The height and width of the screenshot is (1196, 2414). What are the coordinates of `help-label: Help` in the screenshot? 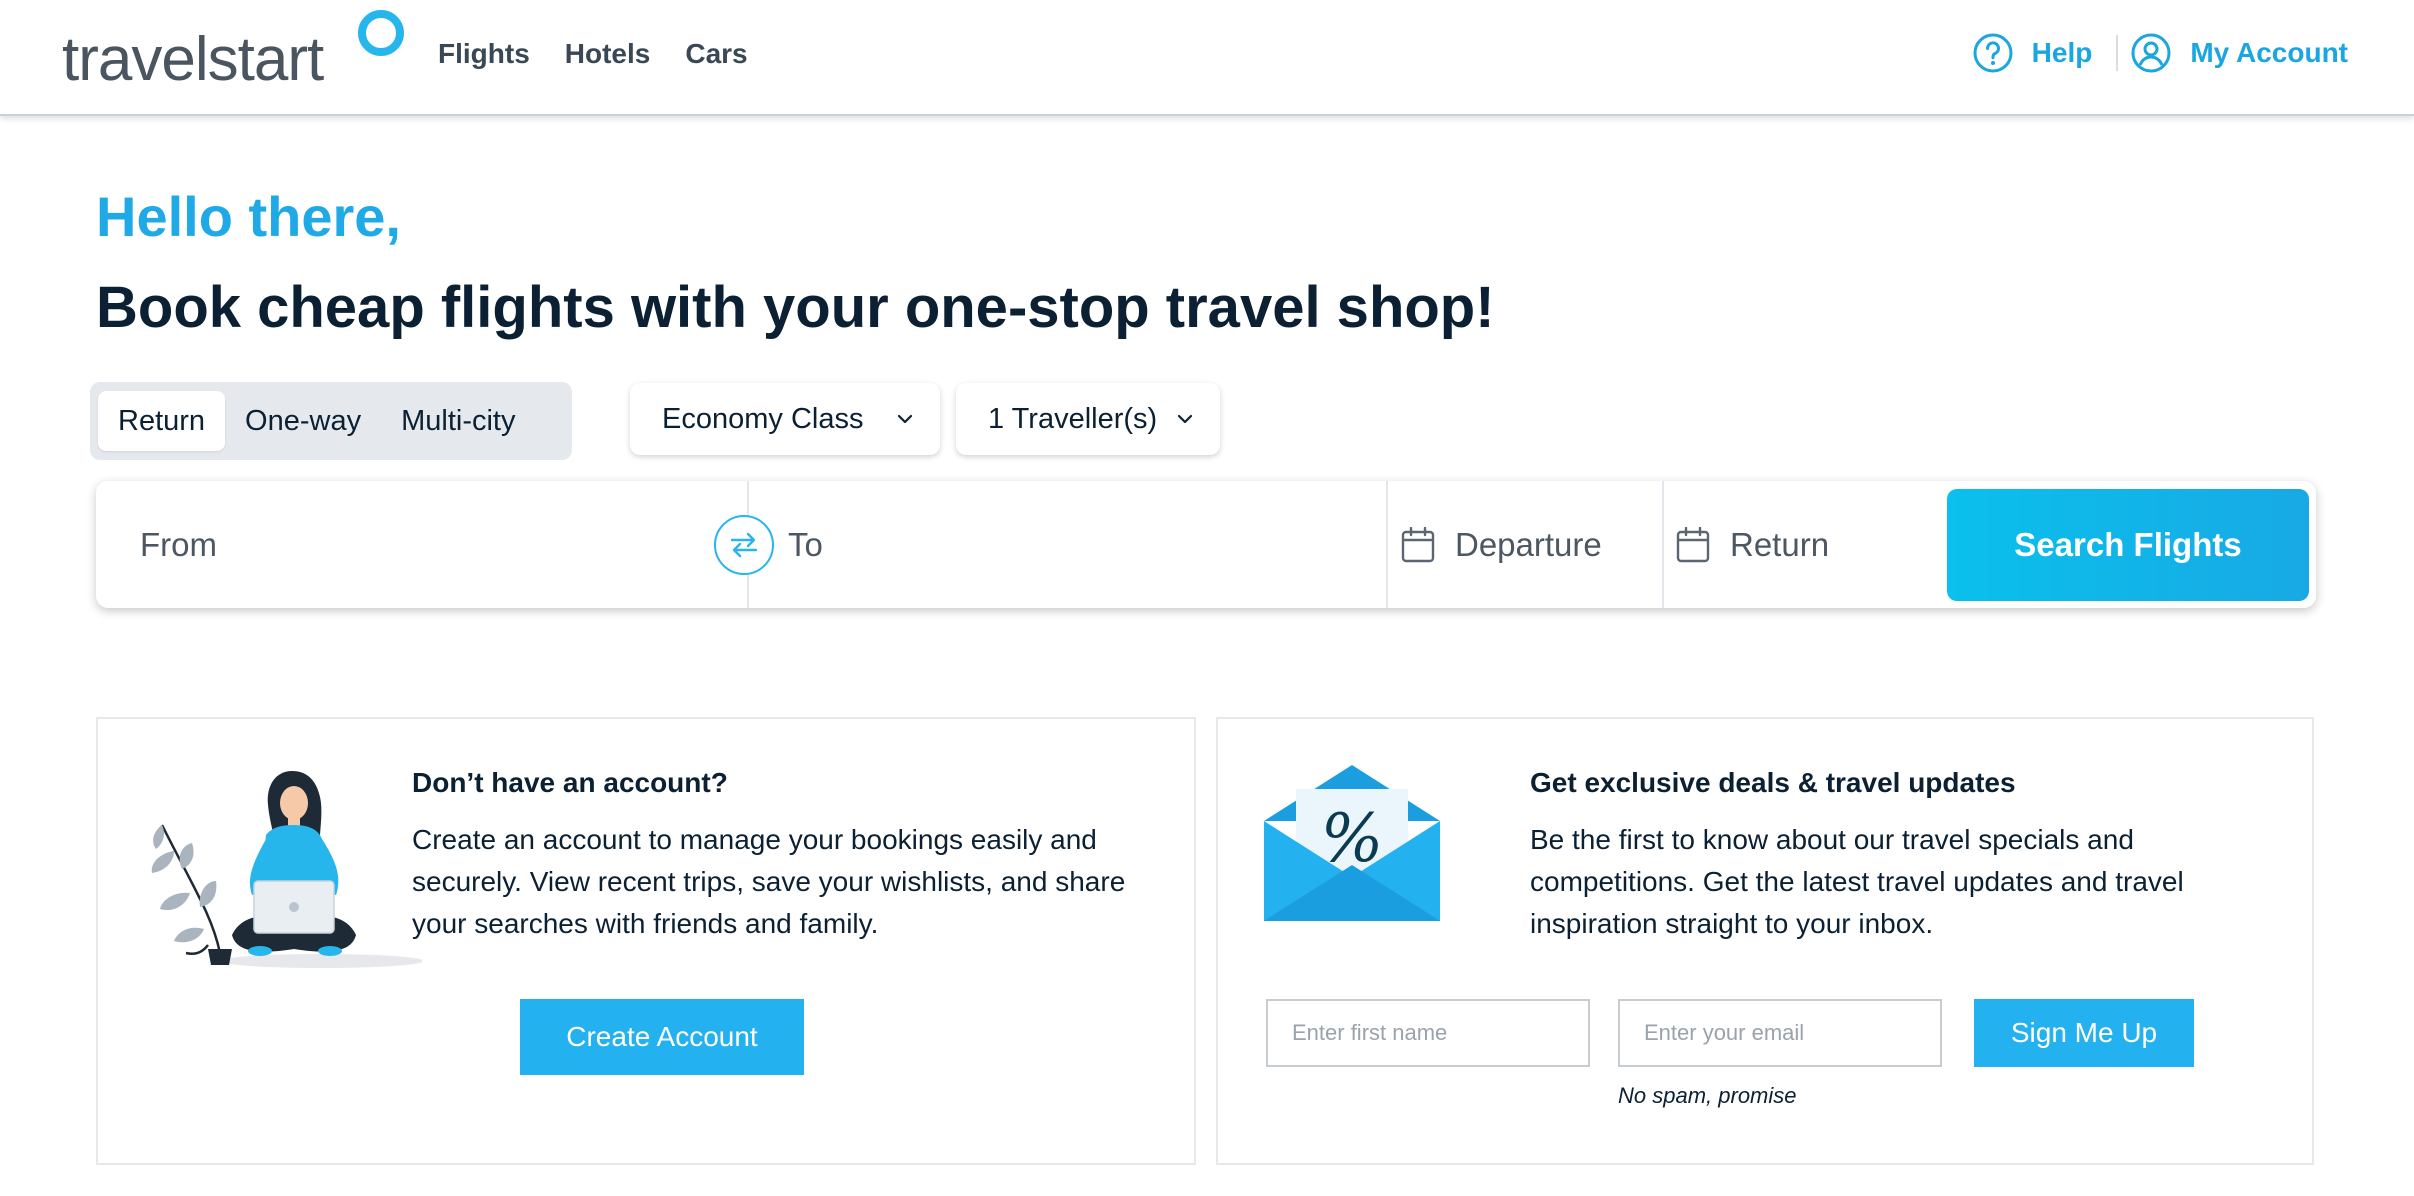 It's located at (2062, 52).